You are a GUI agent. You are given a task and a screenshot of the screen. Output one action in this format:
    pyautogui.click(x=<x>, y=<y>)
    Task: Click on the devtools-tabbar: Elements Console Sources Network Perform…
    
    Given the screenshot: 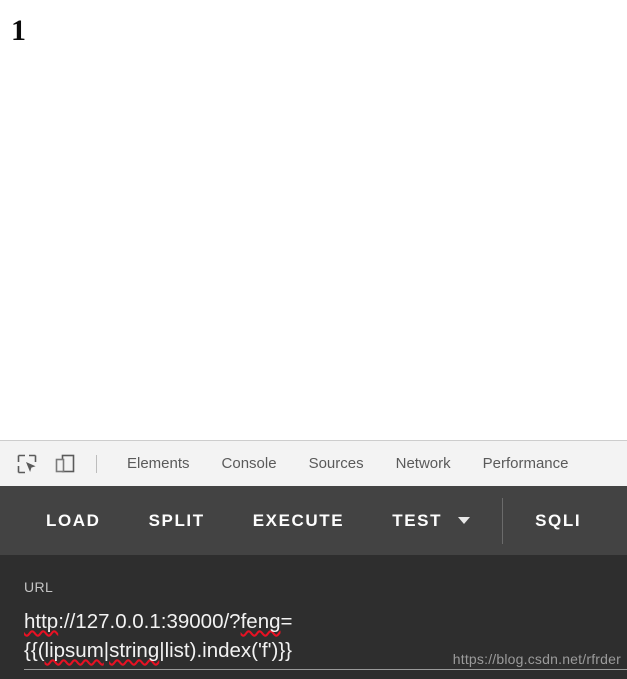 What is the action you would take?
    pyautogui.click(x=313, y=463)
    